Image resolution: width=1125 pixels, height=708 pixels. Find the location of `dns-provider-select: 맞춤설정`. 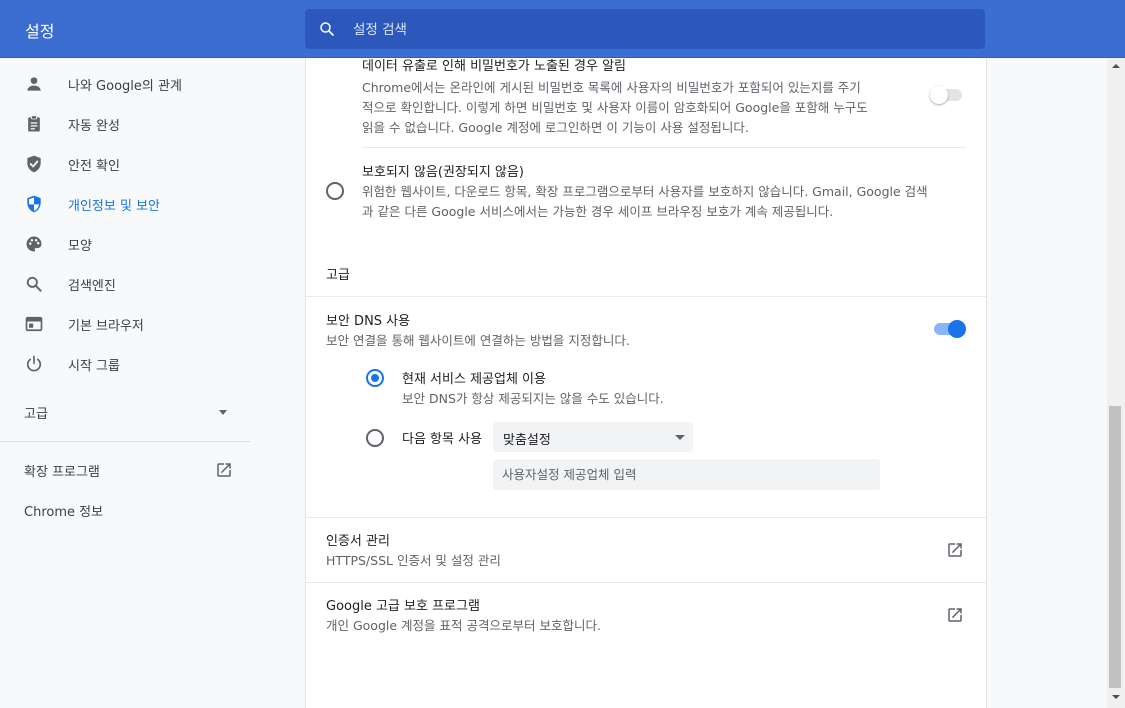

dns-provider-select: 맞춤설정 is located at coordinates (593, 437).